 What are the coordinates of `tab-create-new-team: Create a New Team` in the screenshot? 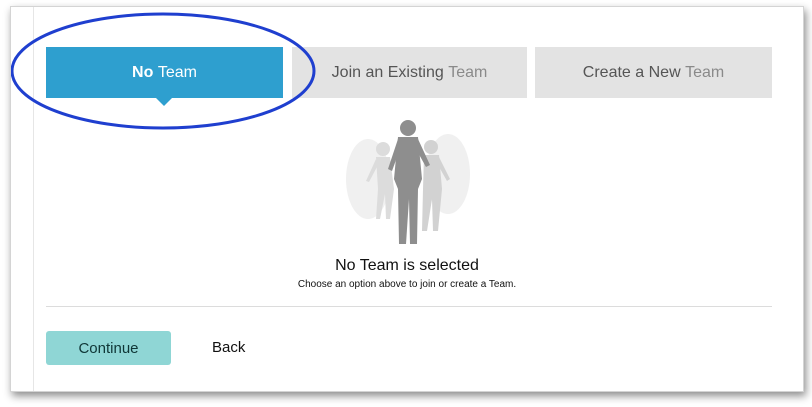 It's located at (653, 72).